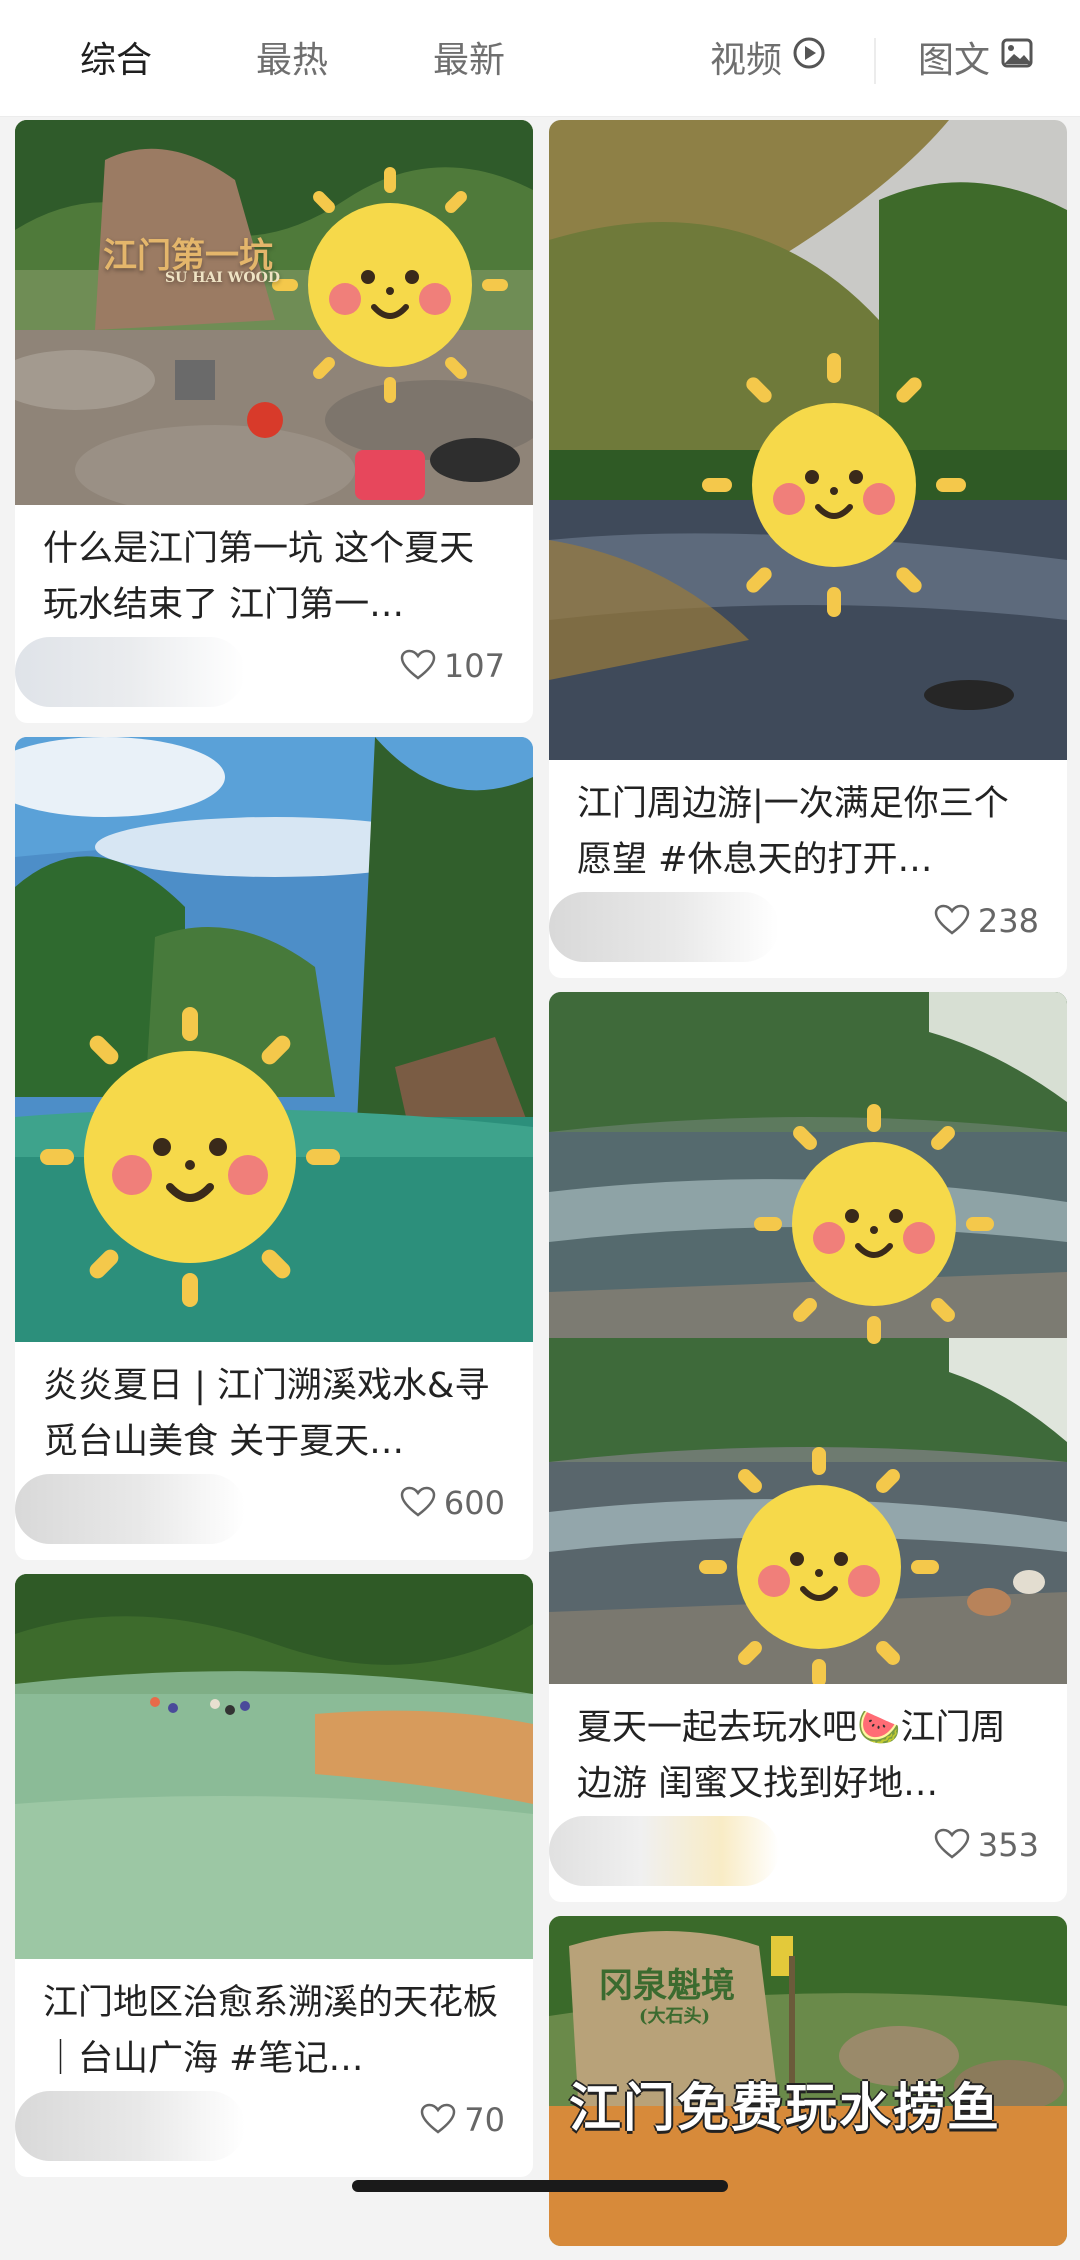  I want to click on filter-tab-bar: 综合 最热 最新 视频 图文, so click(540, 58).